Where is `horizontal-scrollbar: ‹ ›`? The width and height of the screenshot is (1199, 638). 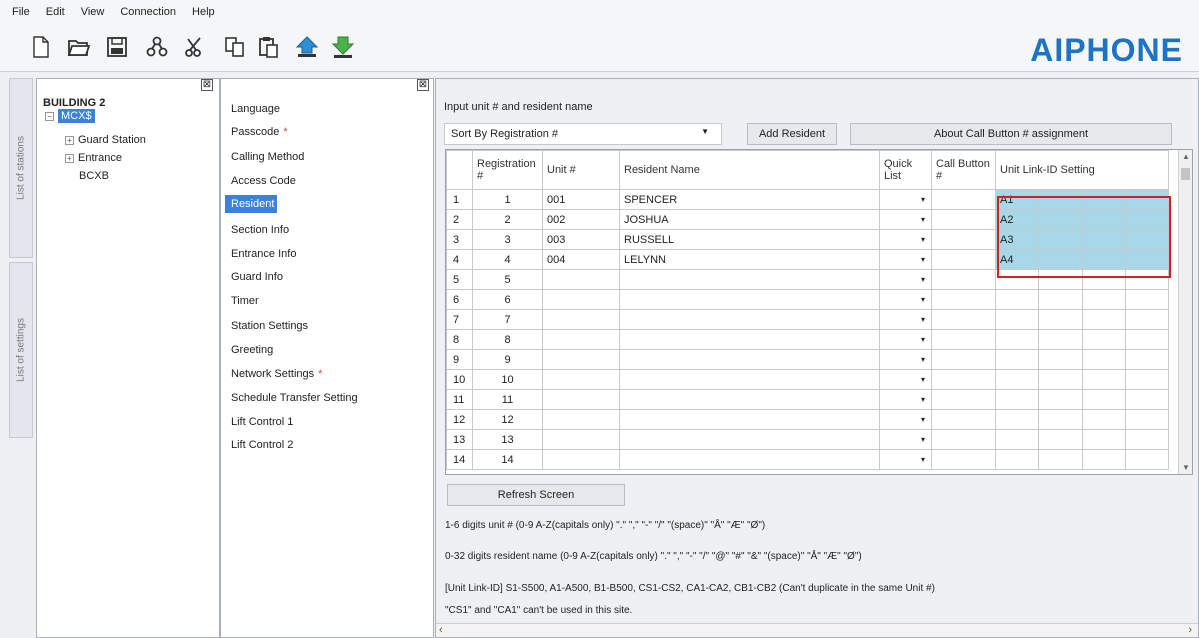
horizontal-scrollbar: ‹ › is located at coordinates (817, 630).